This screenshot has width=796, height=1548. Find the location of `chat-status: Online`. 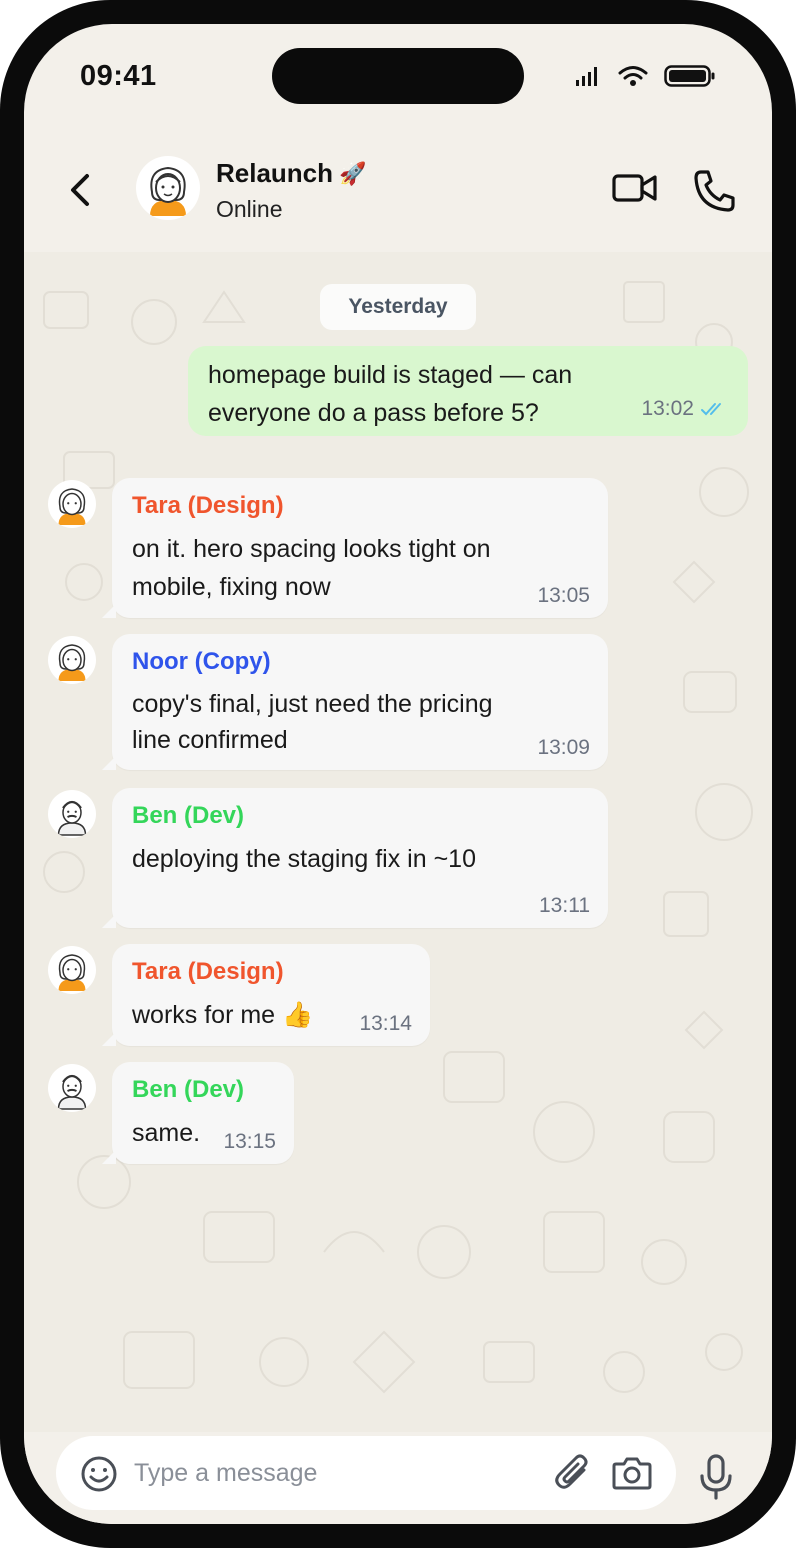

chat-status: Online is located at coordinates (249, 209).